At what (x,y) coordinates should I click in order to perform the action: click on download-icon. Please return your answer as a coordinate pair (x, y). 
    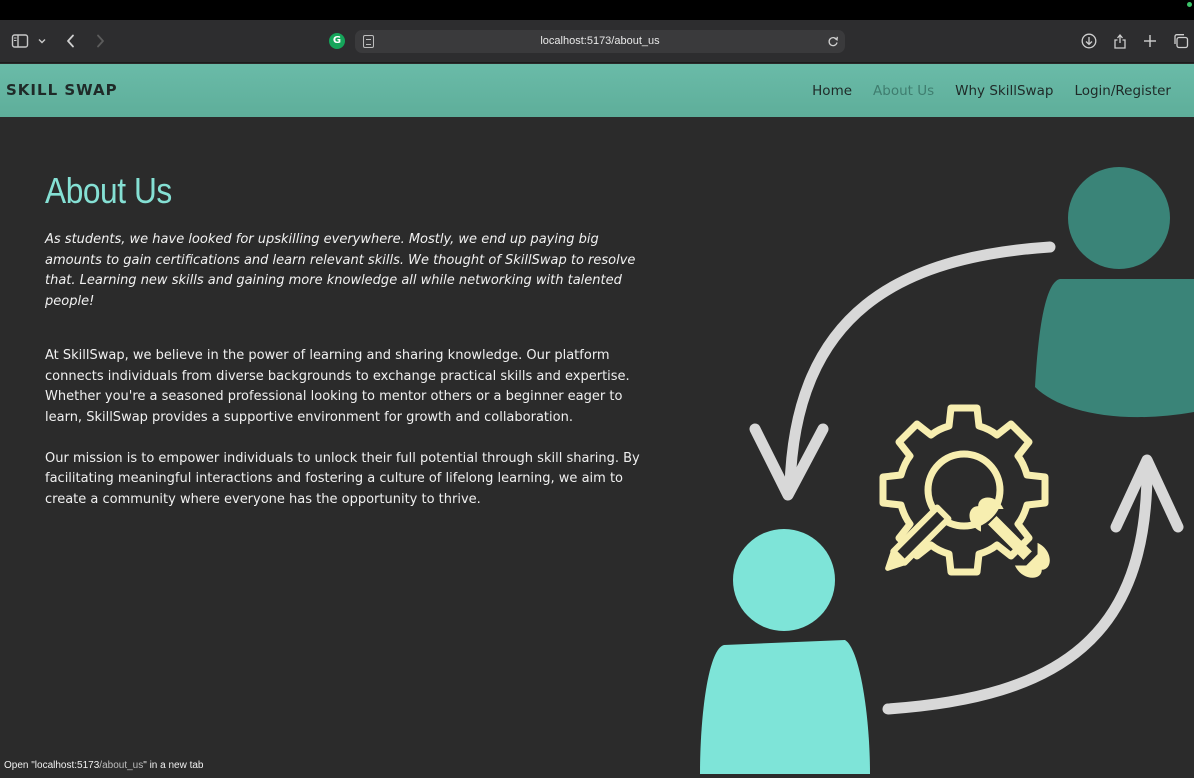
    Looking at the image, I should click on (1089, 41).